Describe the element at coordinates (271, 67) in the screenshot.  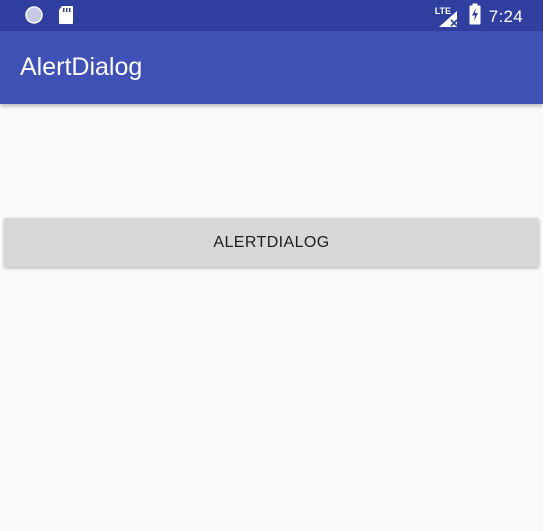
I see `app-bar: AlertDialog` at that location.